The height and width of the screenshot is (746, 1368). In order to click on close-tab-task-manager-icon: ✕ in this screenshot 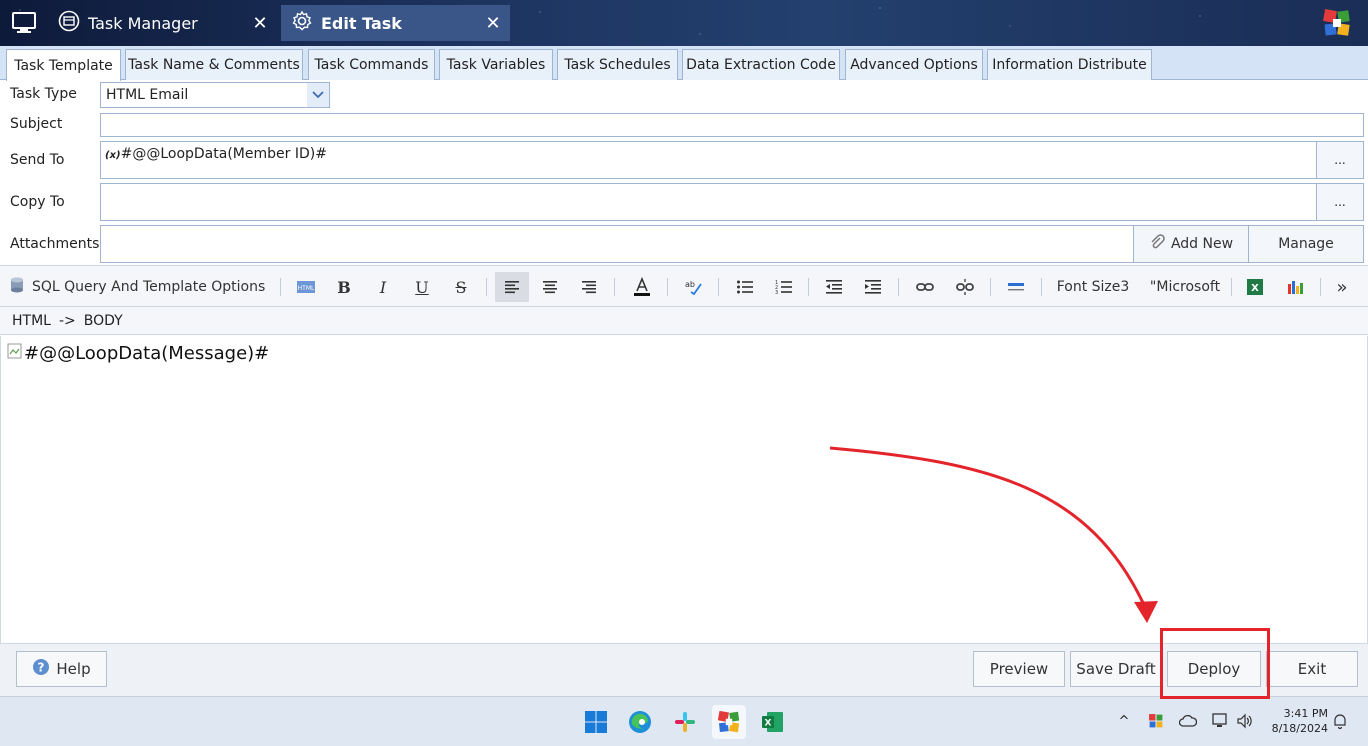, I will do `click(260, 23)`.